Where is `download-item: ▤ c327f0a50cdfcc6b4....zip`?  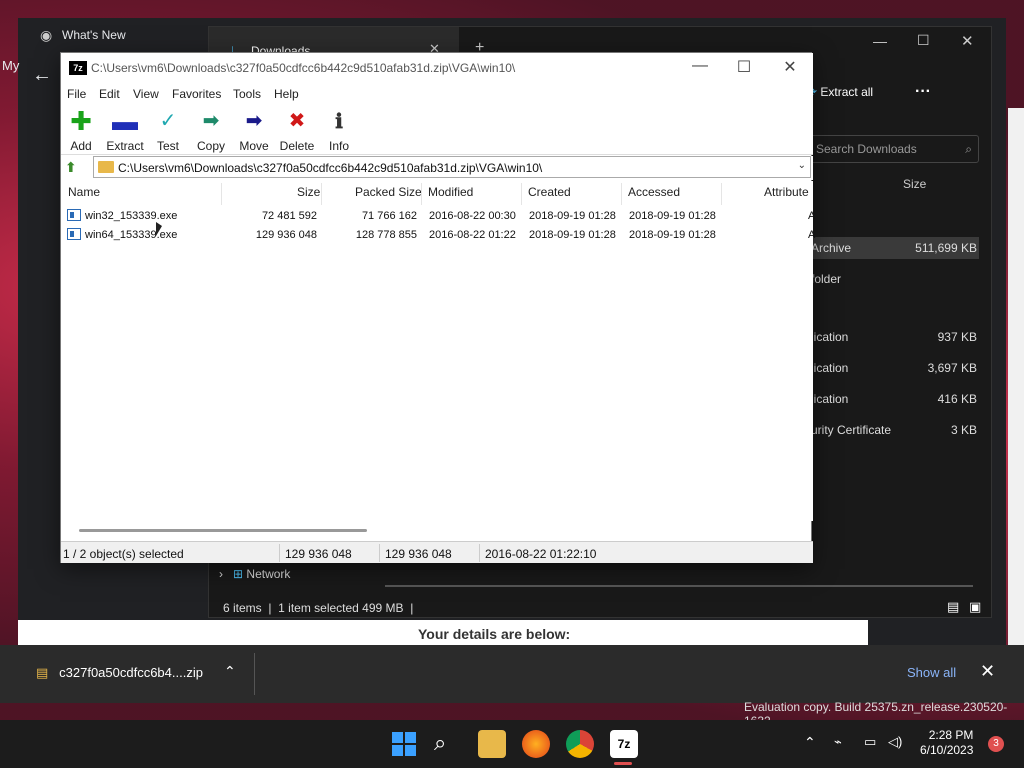 download-item: ▤ c327f0a50cdfcc6b4....zip is located at coordinates (119, 673).